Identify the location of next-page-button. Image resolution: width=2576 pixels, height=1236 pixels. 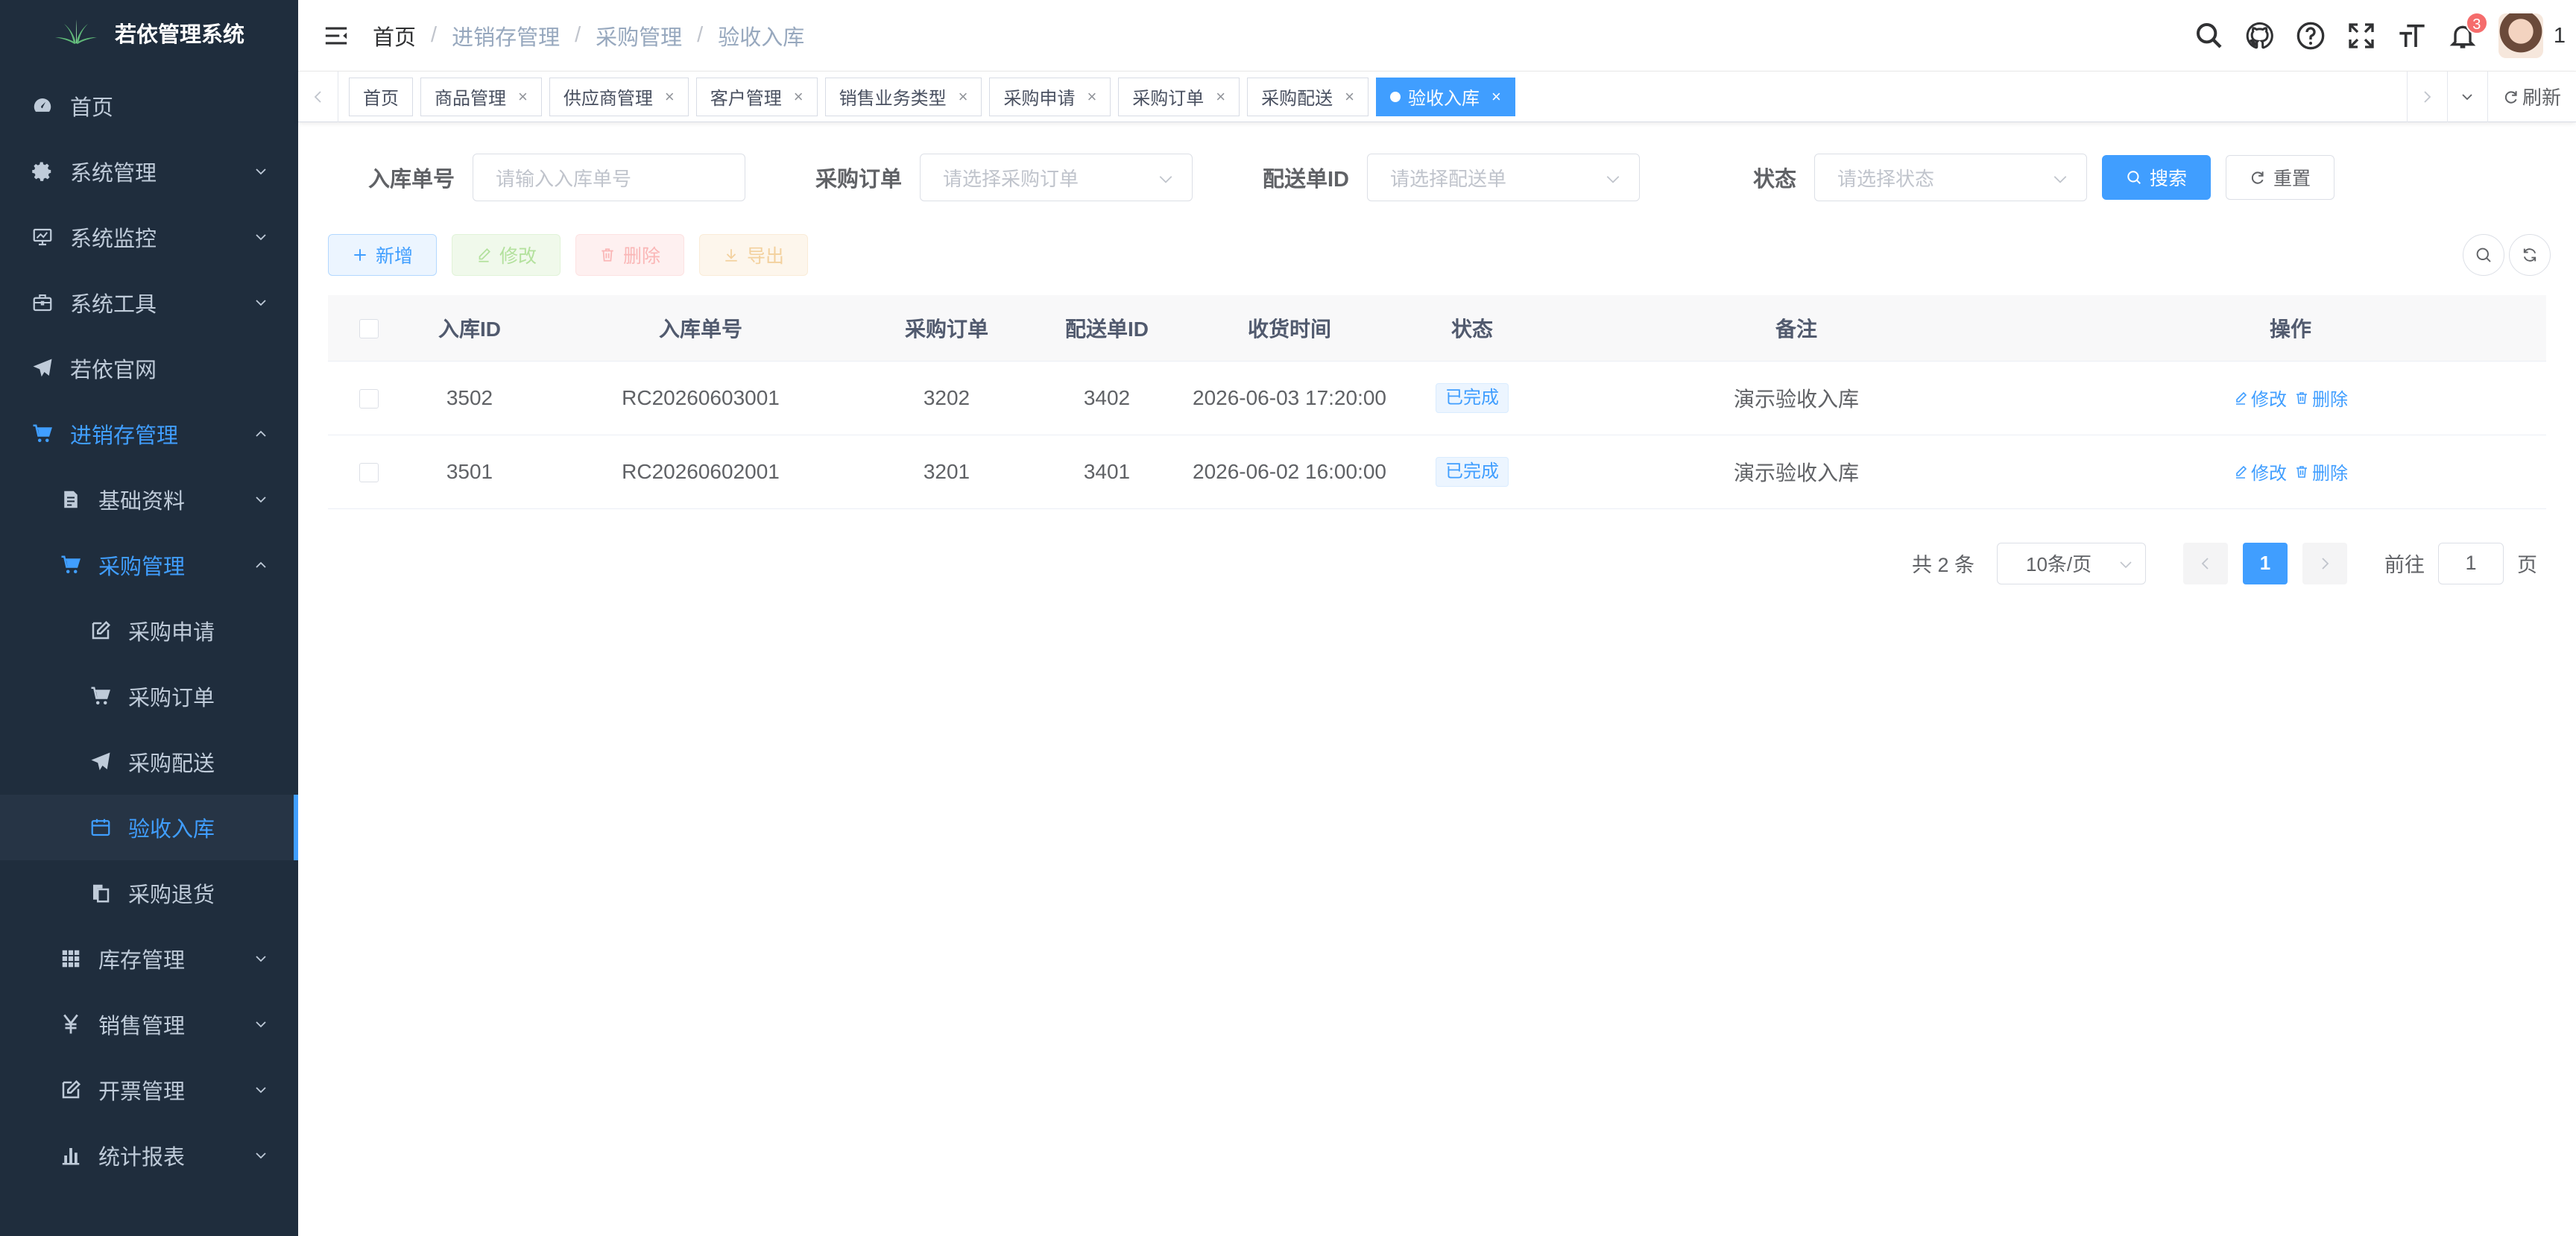
(2324, 563).